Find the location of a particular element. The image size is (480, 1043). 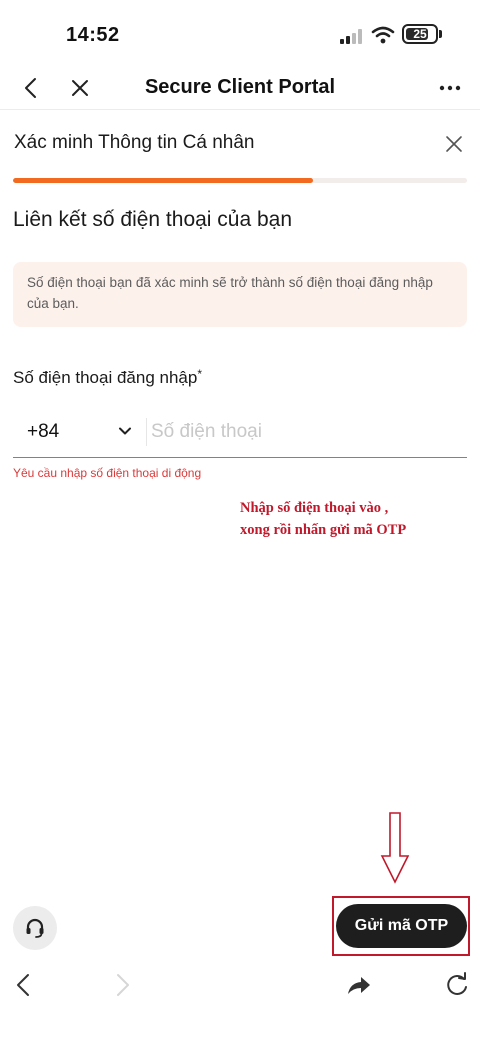

modal-header: Xác minh Thông tin Cá nhân is located at coordinates (240, 143).